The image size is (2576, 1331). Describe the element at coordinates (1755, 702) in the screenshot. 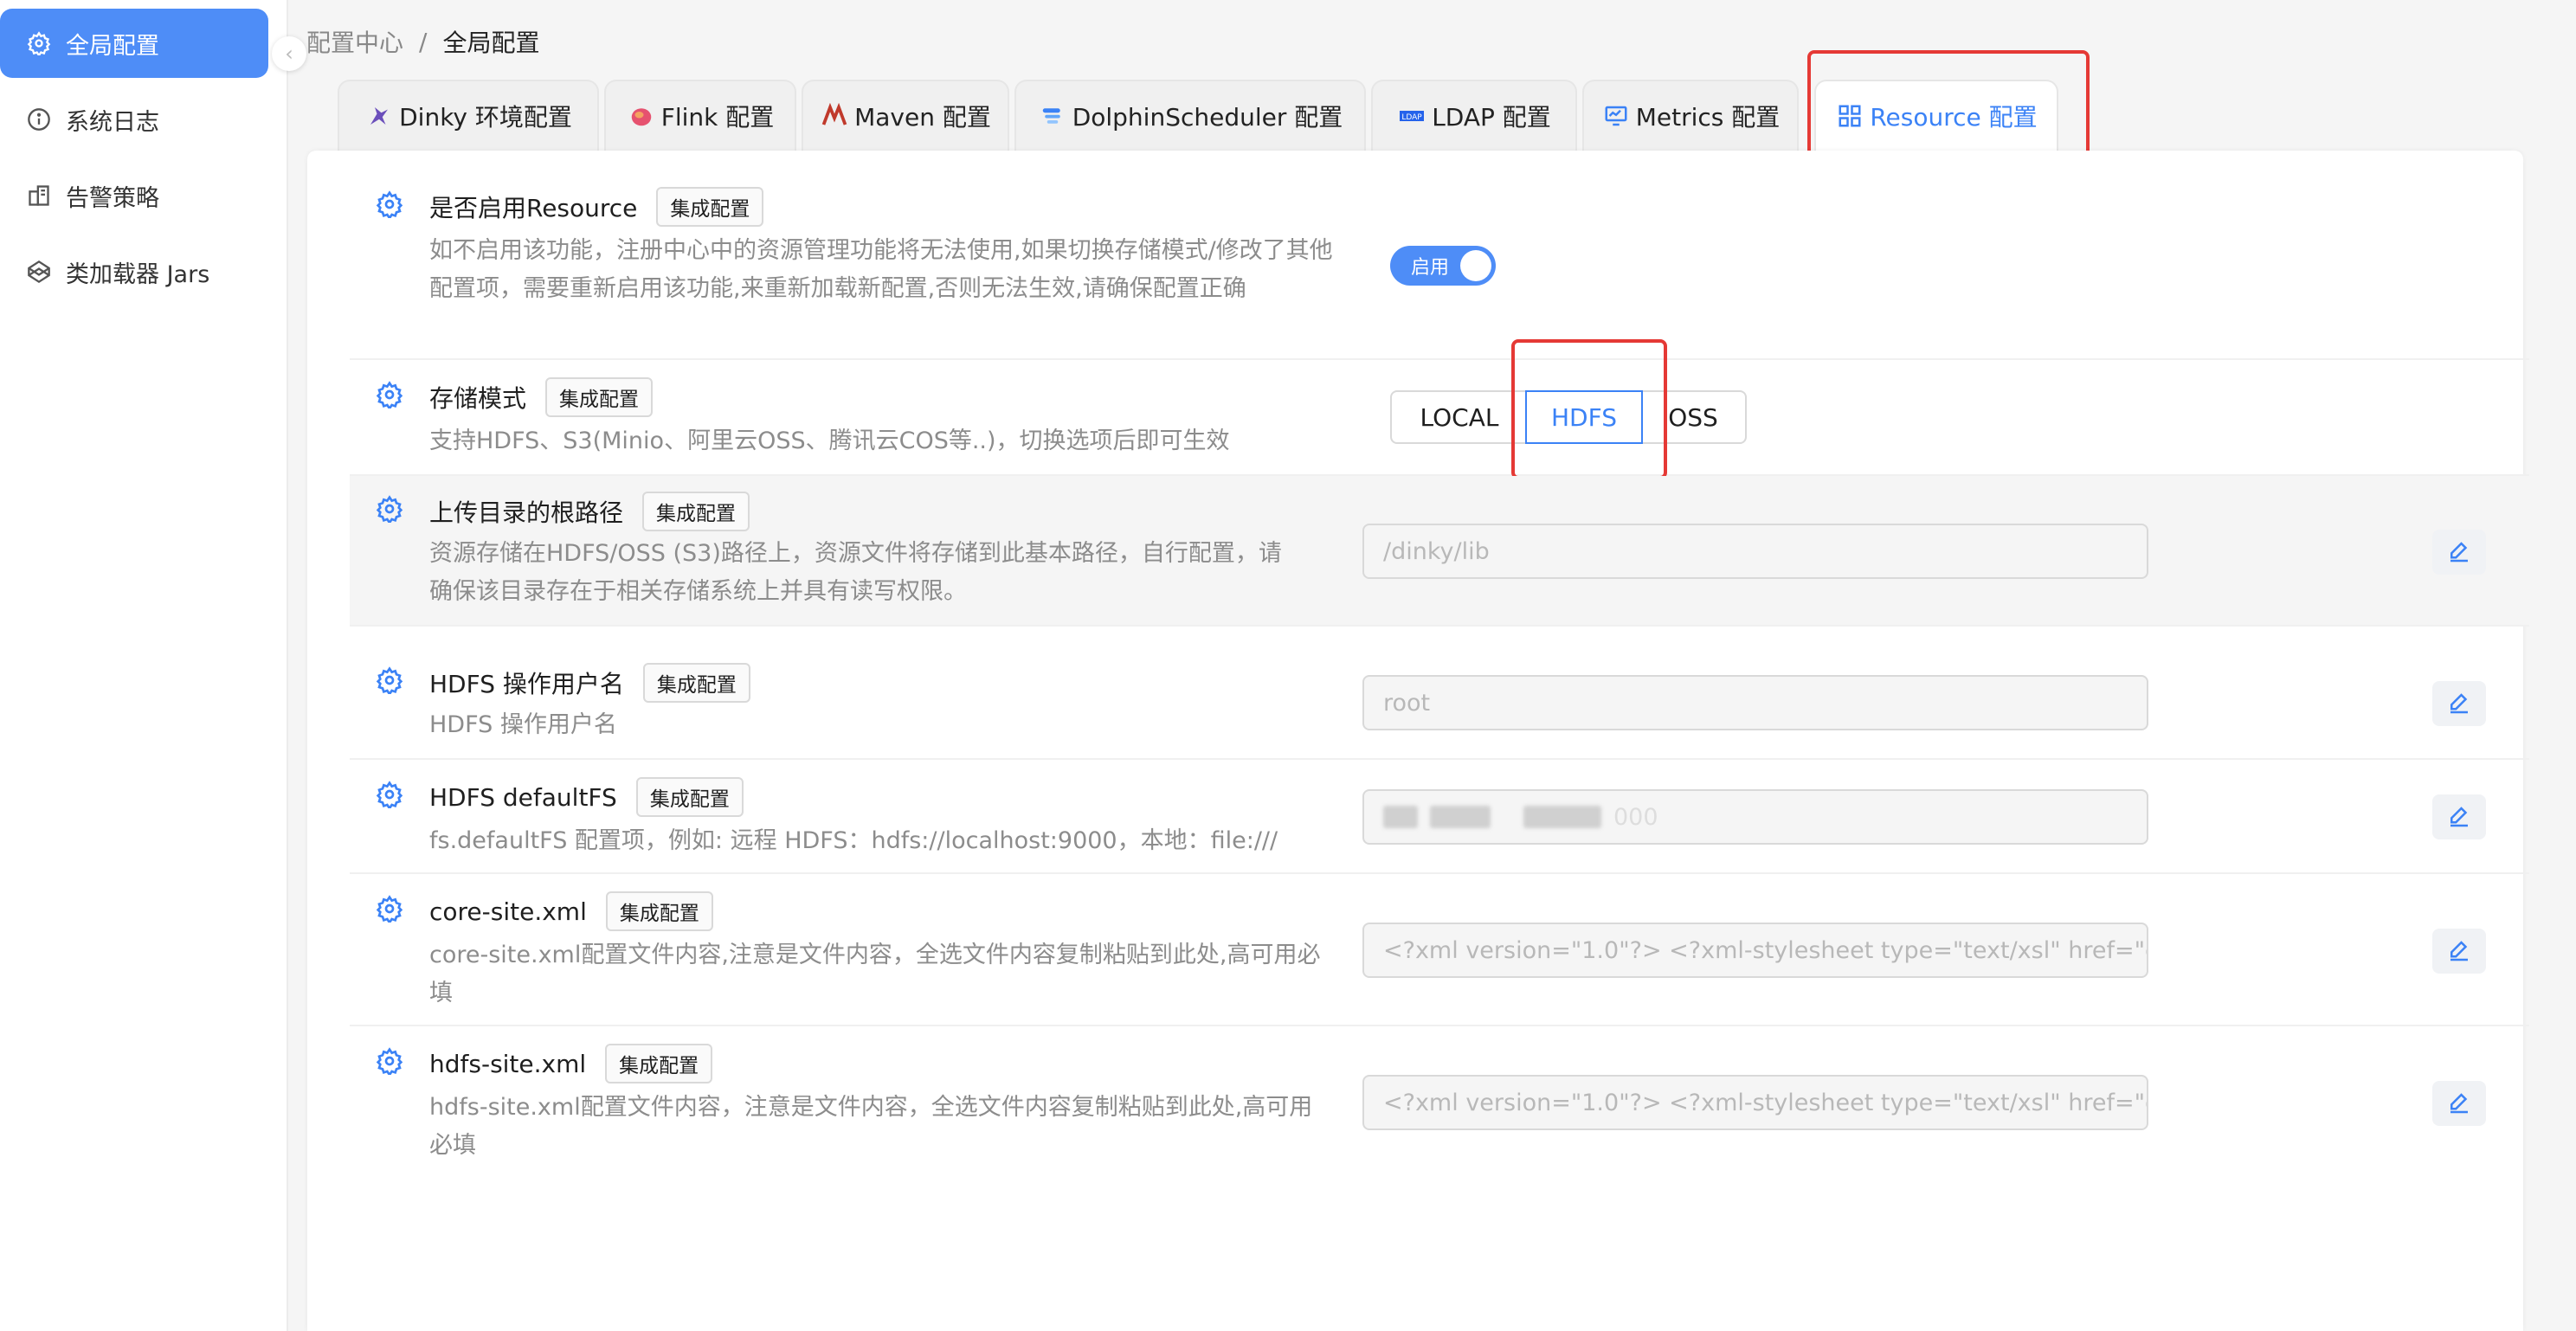

I see `hdfs-user-input: root` at that location.